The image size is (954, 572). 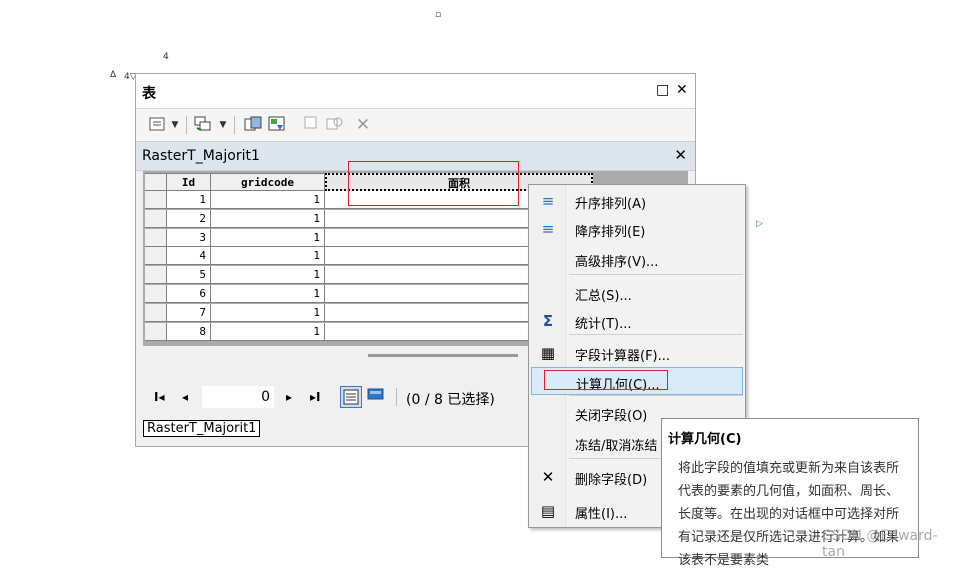 I want to click on window-title: 表, so click(x=149, y=94).